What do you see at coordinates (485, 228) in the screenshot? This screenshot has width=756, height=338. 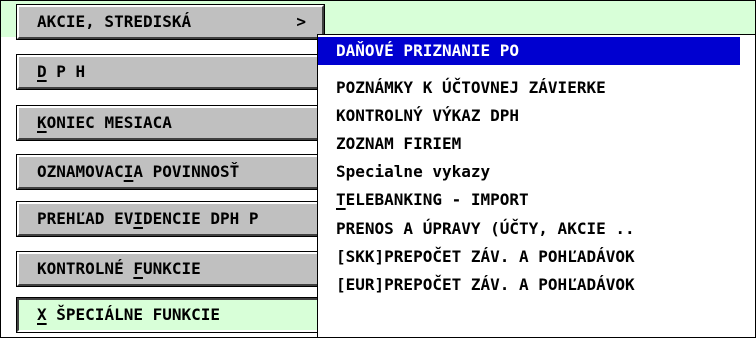 I see `submenu-item-label: PRENOS A ÚPRAVY (ÚČTY, AKCIE ..` at bounding box center [485, 228].